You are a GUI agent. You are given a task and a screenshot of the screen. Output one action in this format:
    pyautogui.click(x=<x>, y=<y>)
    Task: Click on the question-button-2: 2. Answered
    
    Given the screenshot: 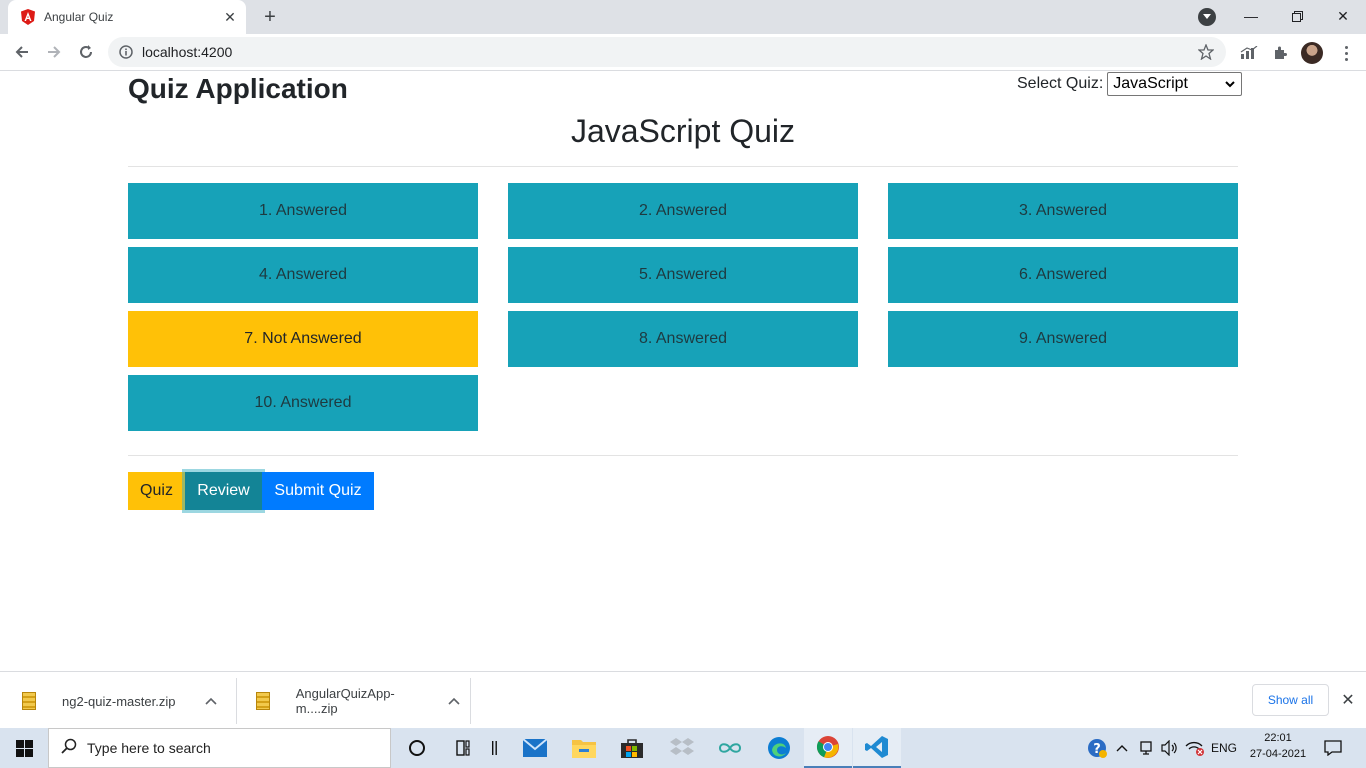 What is the action you would take?
    pyautogui.click(x=683, y=211)
    